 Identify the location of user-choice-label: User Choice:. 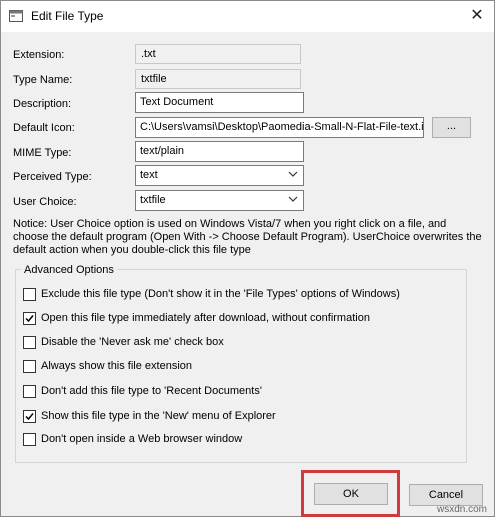
(45, 202).